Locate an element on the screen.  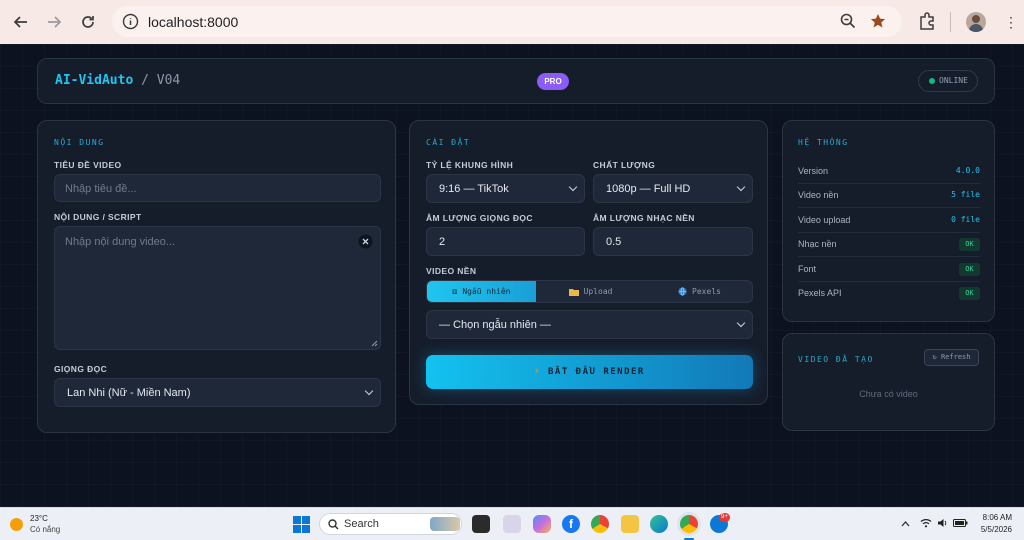
forward-button is located at coordinates (54, 22).